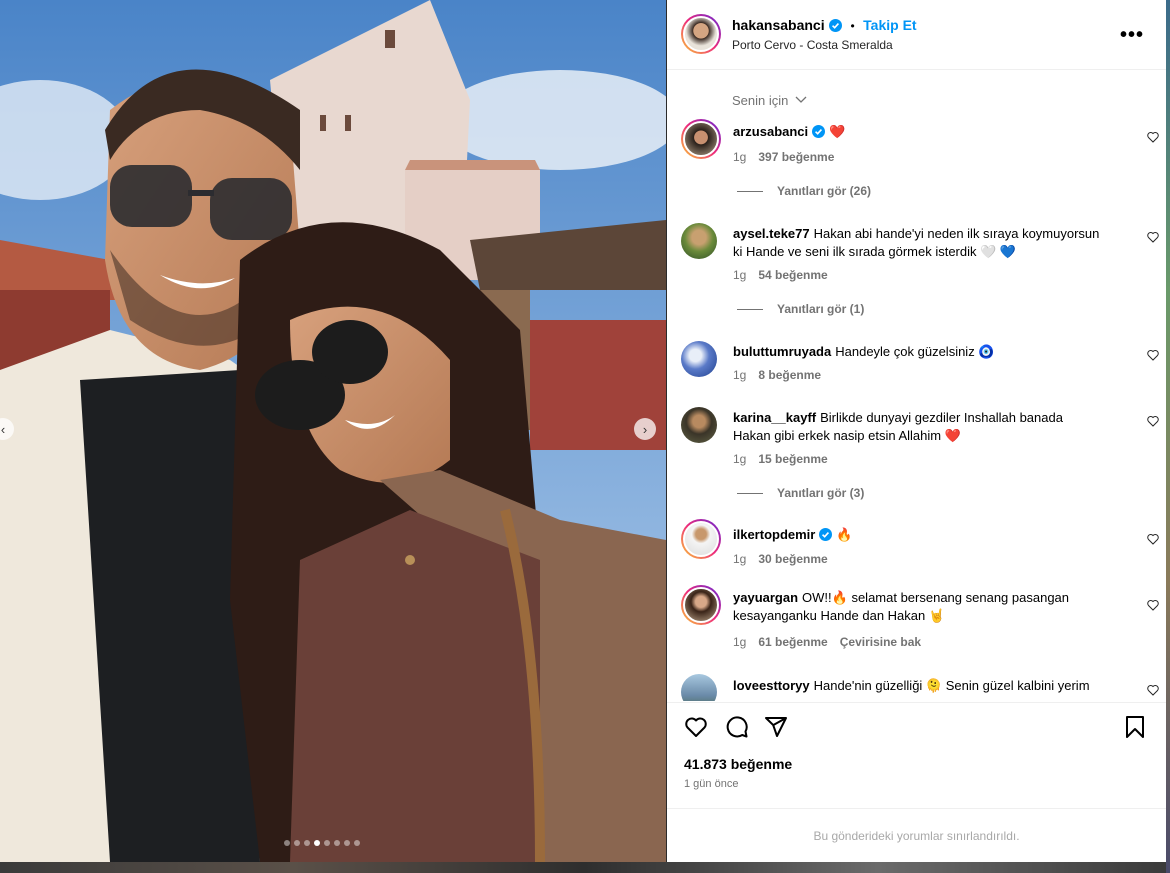  I want to click on post-timestamp: 1 gün önce, so click(711, 784).